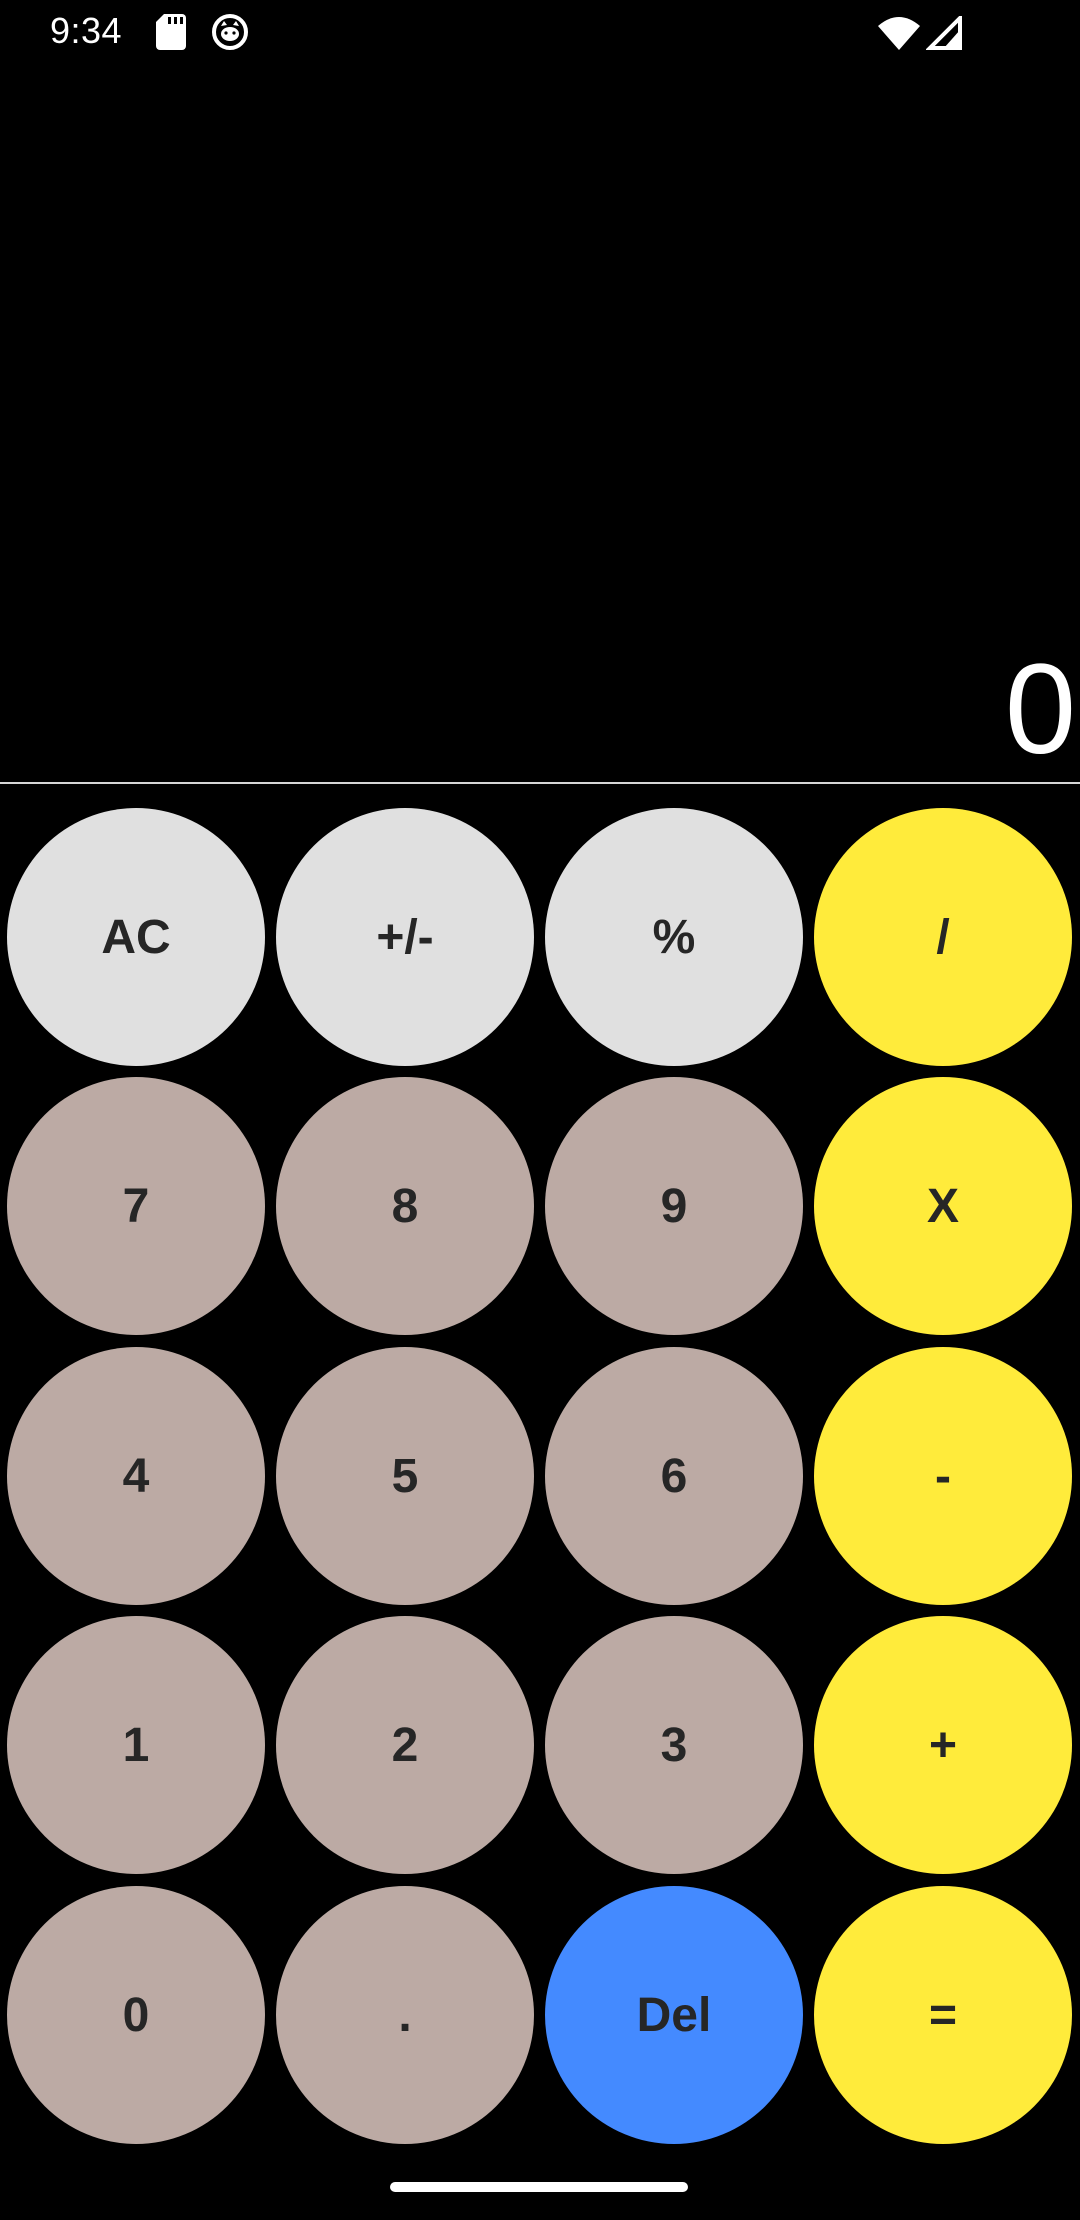 Image resolution: width=1080 pixels, height=2220 pixels. Describe the element at coordinates (136, 1206) in the screenshot. I see `digit-7-button: 7` at that location.